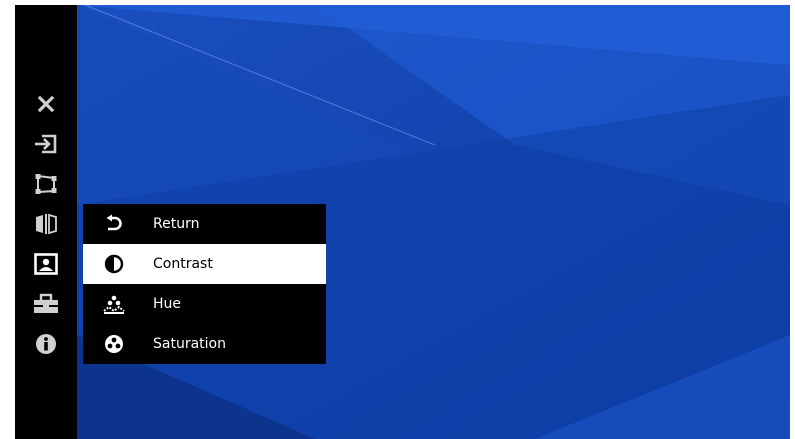  I want to click on hue-icon, so click(114, 304).